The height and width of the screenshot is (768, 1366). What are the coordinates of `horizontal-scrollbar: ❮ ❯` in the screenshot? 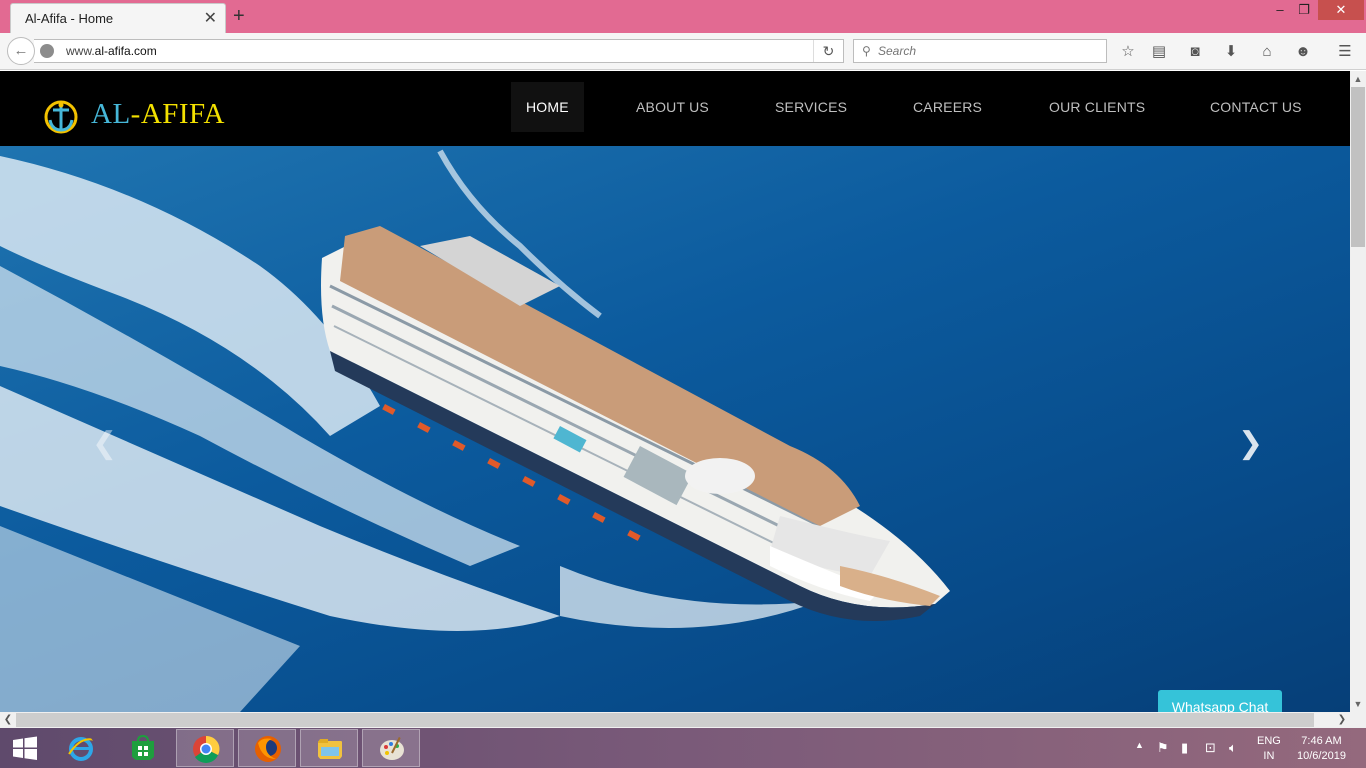 It's located at (675, 720).